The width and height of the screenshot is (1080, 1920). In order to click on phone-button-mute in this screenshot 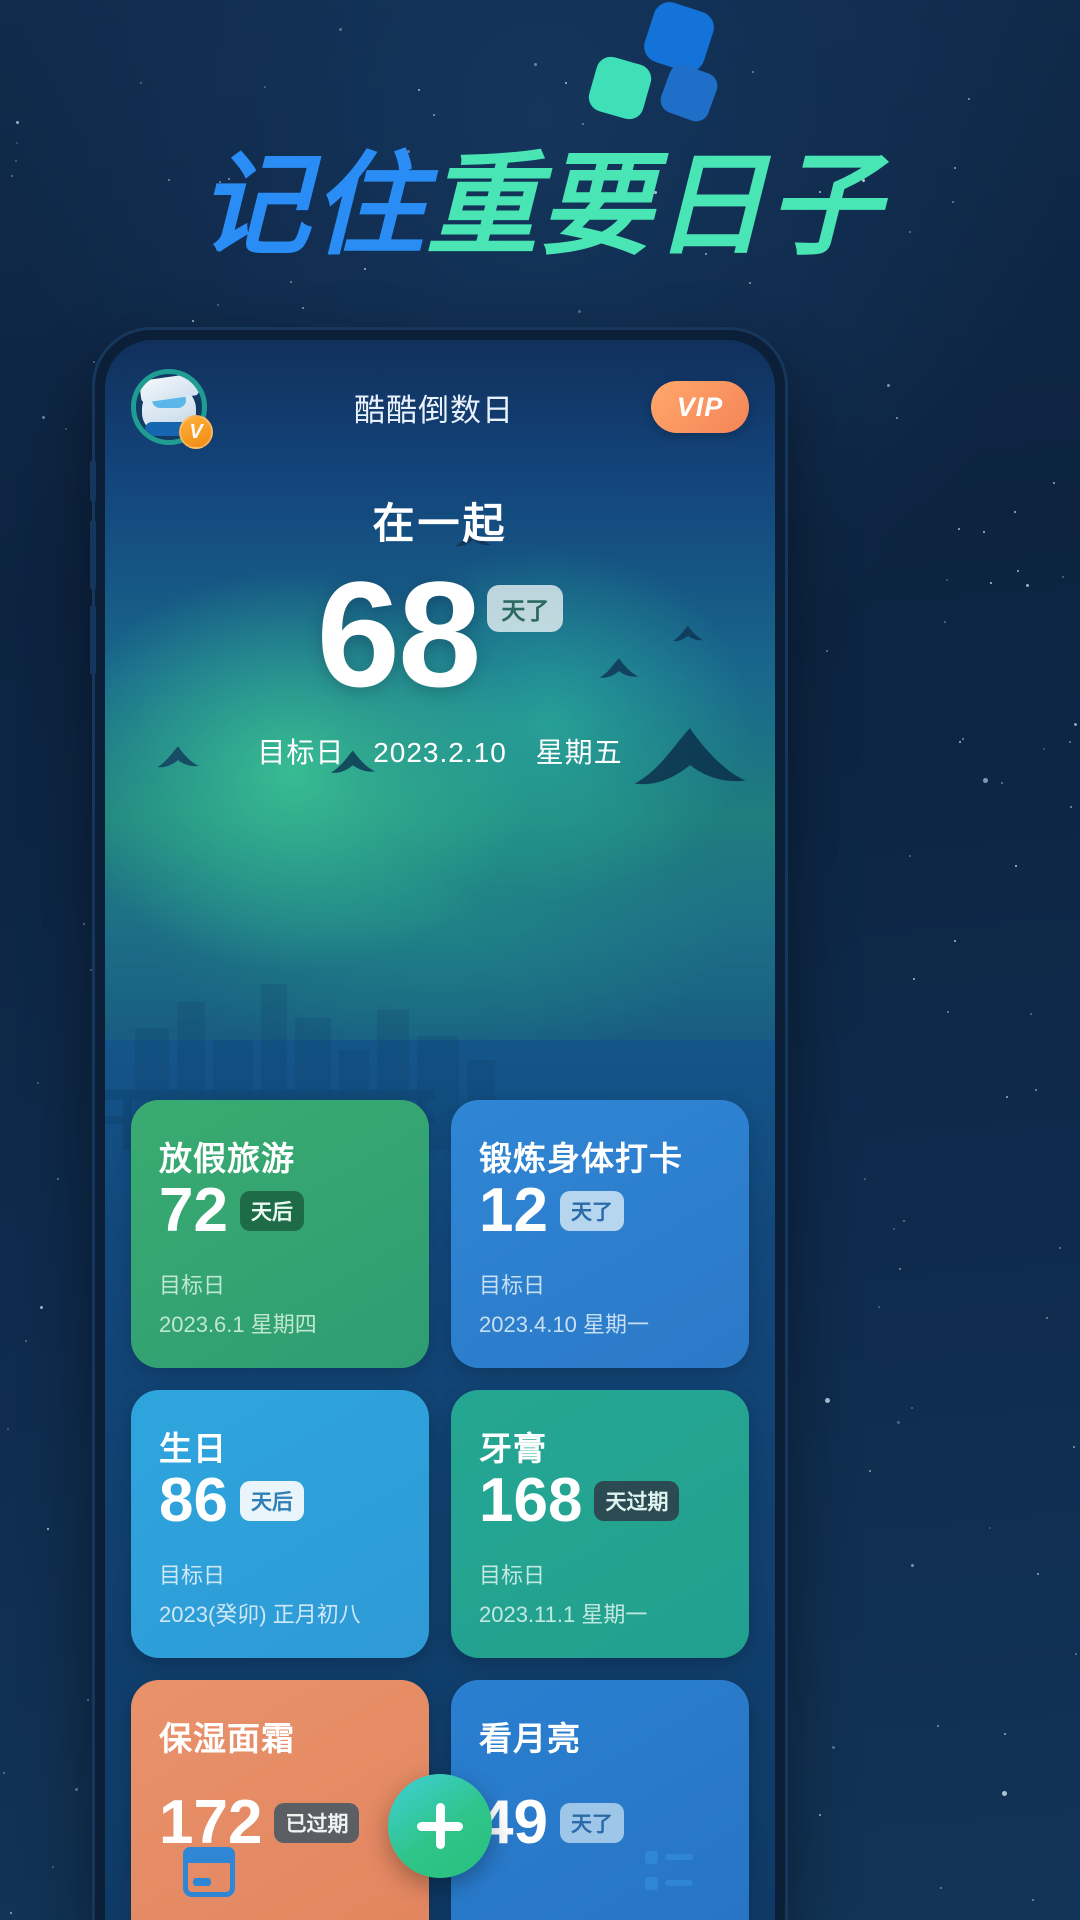, I will do `click(93, 481)`.